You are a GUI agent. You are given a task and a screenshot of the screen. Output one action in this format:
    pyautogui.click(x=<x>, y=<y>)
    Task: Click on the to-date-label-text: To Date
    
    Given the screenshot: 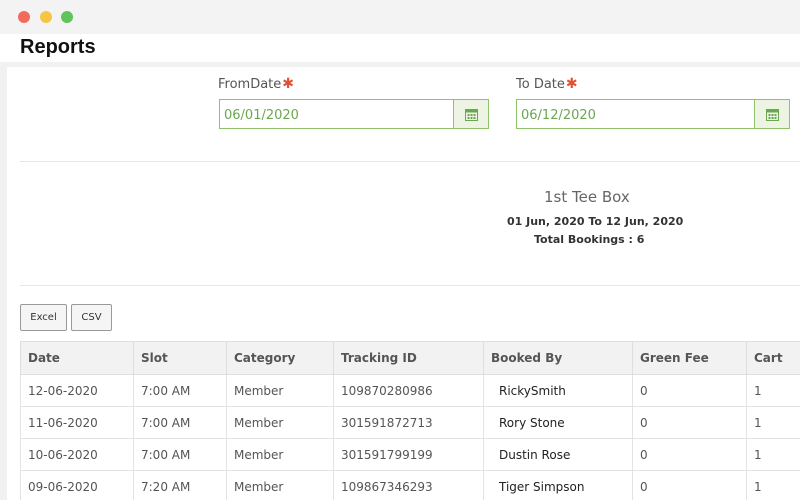 What is the action you would take?
    pyautogui.click(x=540, y=84)
    